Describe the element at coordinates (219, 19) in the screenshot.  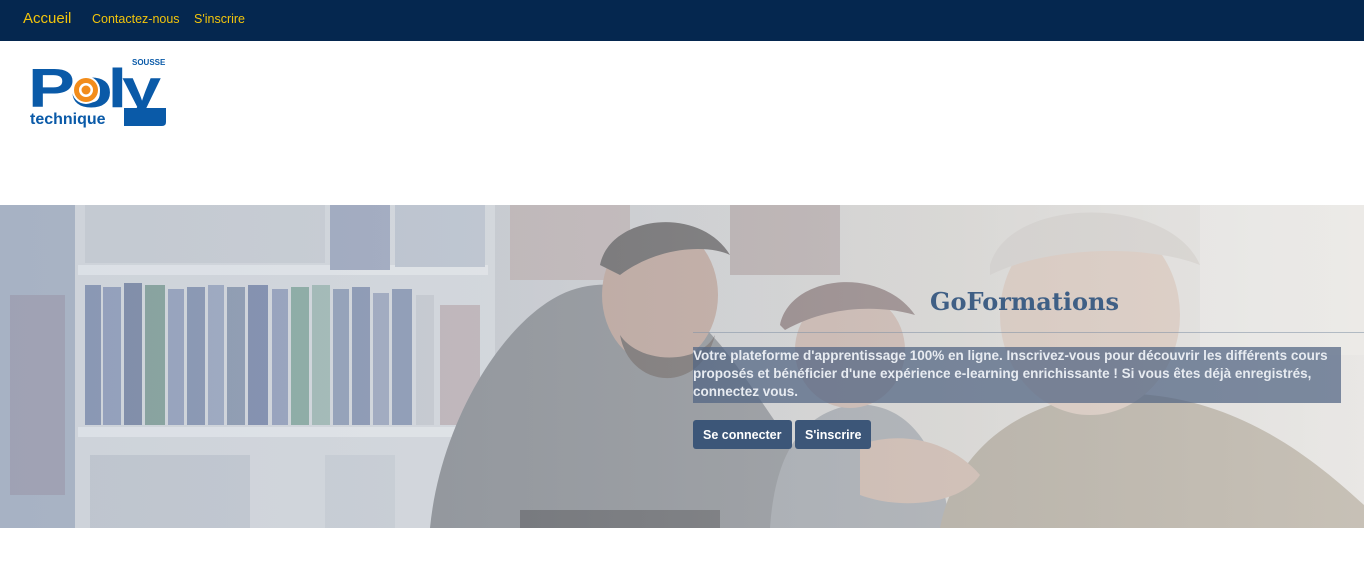
I see `nav-signup-link: S'inscrire` at that location.